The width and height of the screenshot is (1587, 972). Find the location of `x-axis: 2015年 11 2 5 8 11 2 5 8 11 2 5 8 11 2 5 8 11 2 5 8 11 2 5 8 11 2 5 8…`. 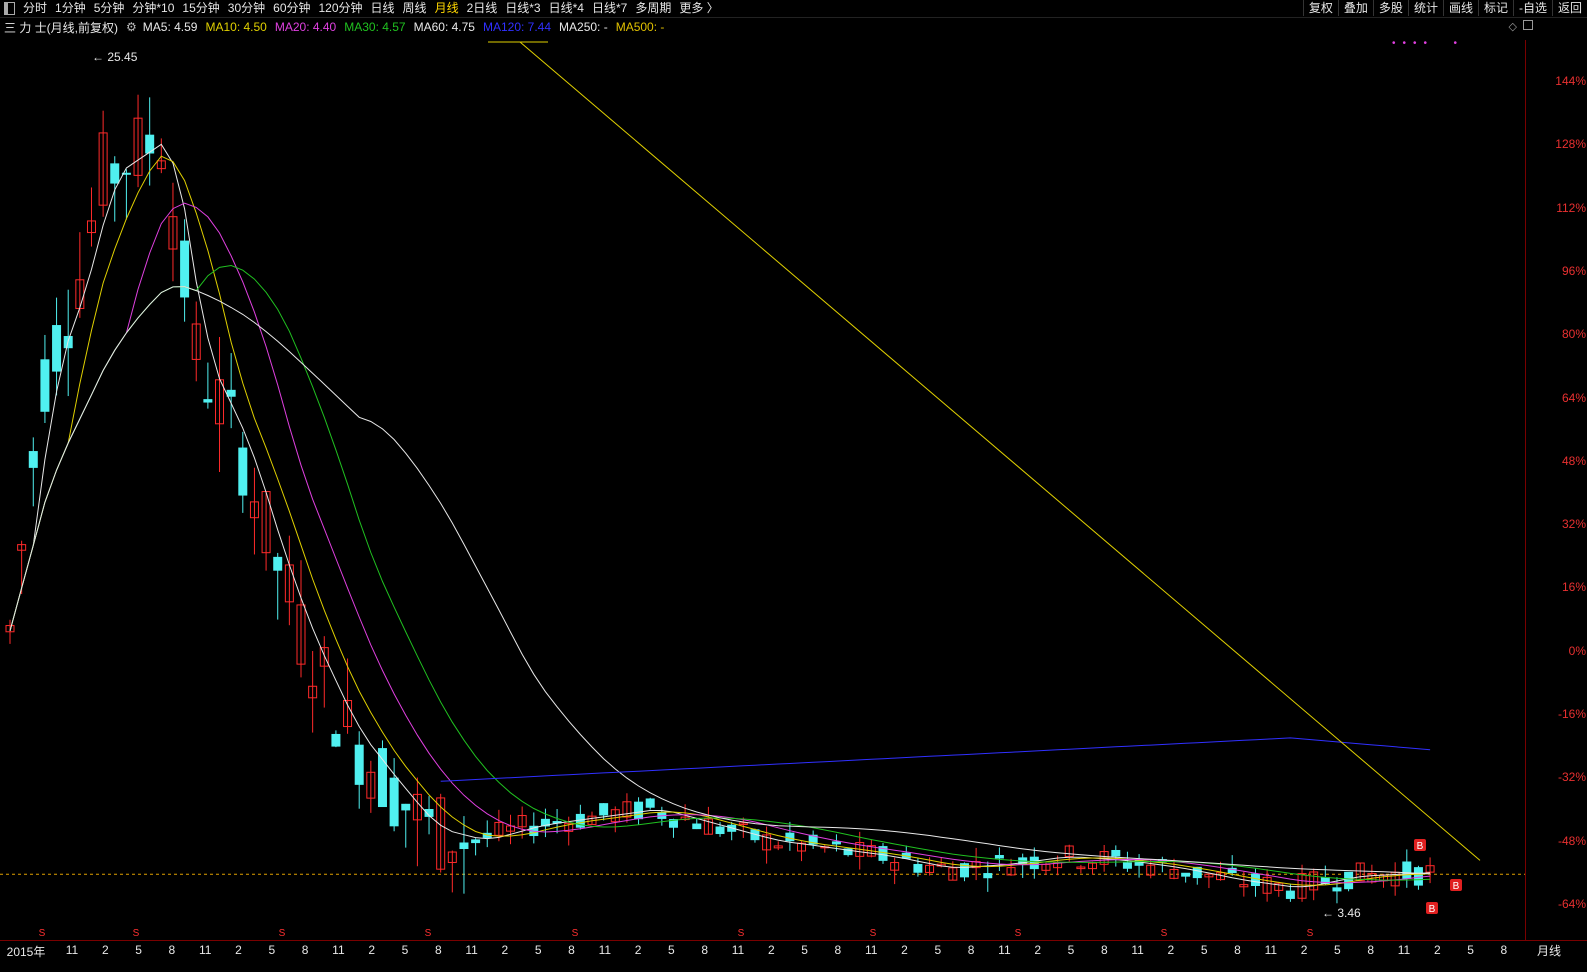

x-axis: 2015年 11 2 5 8 11 2 5 8 11 2 5 8 11 2 5 8 11 2 5 8 11 2 5 8 11 2 5 8… is located at coordinates (793, 956).